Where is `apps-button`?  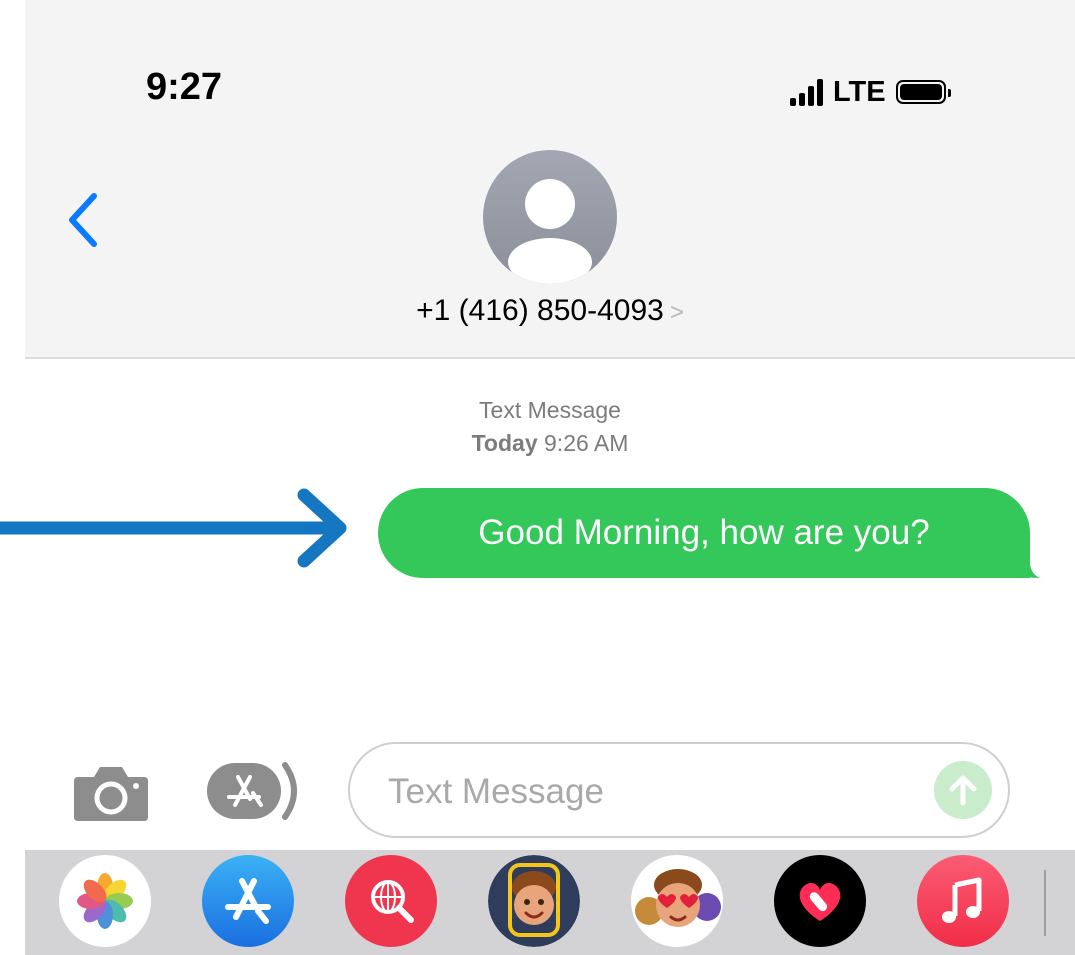 apps-button is located at coordinates (256, 791).